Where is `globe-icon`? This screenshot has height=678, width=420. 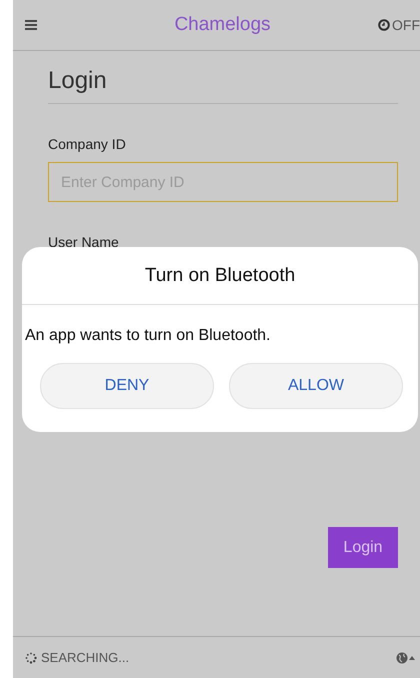 globe-icon is located at coordinates (406, 658).